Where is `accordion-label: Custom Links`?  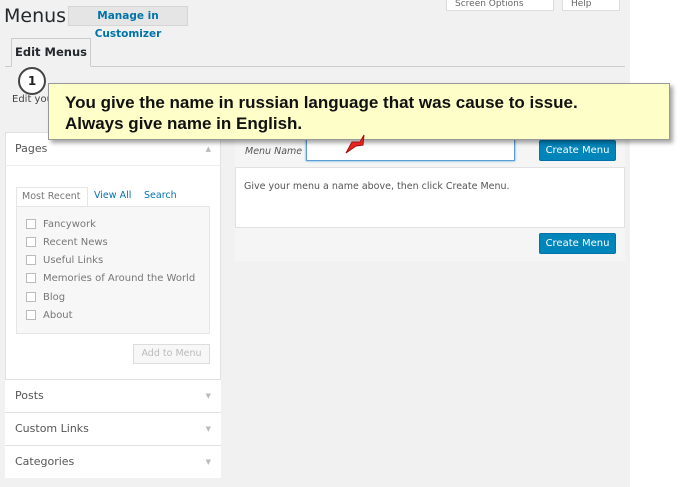 accordion-label: Custom Links is located at coordinates (52, 428).